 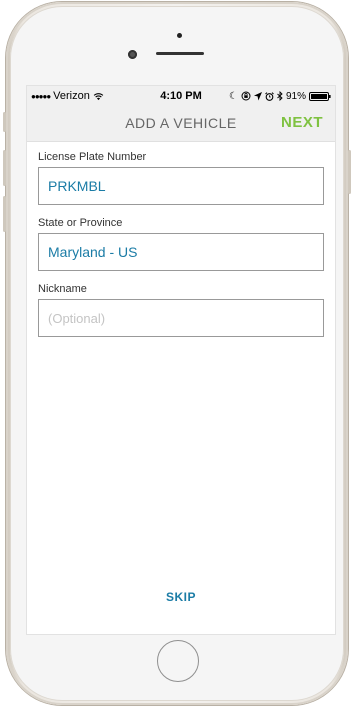 What do you see at coordinates (246, 96) in the screenshot?
I see `lock-rotation-icon` at bounding box center [246, 96].